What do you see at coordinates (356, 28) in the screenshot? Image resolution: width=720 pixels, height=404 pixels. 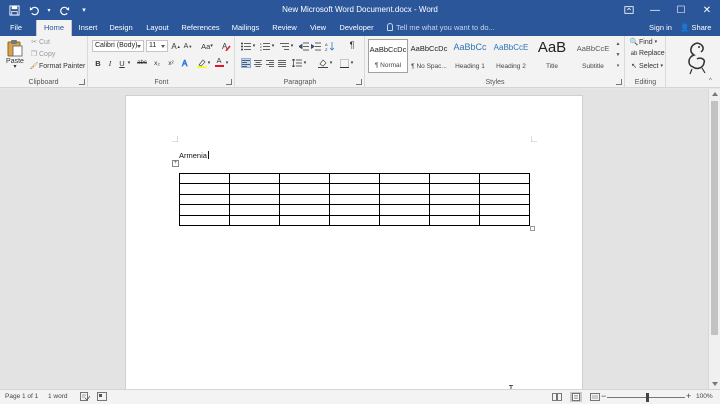 I see `tab-developer: Developer` at bounding box center [356, 28].